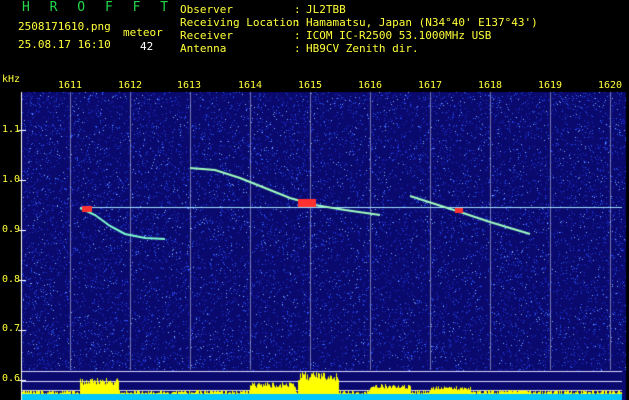 The width and height of the screenshot is (629, 400). What do you see at coordinates (11, 279) in the screenshot?
I see `y-tick-label: 0.8` at bounding box center [11, 279].